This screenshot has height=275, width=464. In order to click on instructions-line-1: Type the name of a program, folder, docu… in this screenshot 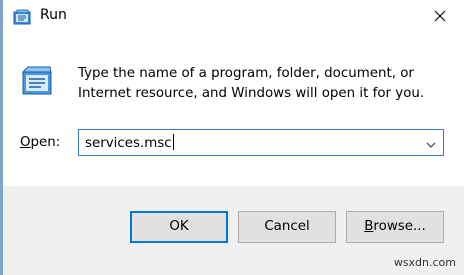, I will do `click(246, 73)`.